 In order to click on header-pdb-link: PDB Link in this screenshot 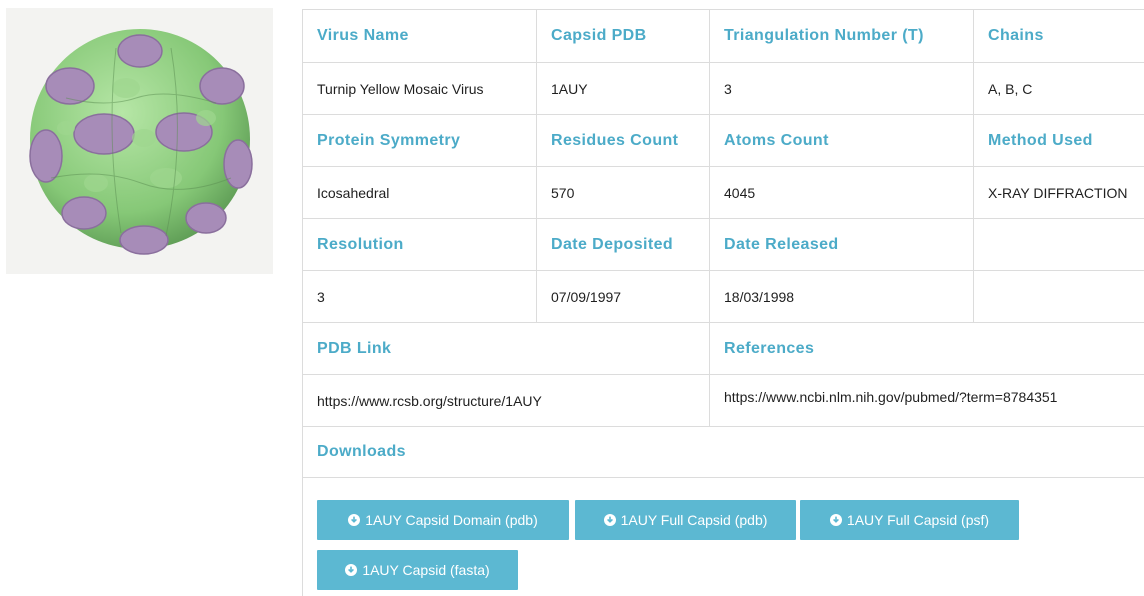, I will do `click(506, 348)`.